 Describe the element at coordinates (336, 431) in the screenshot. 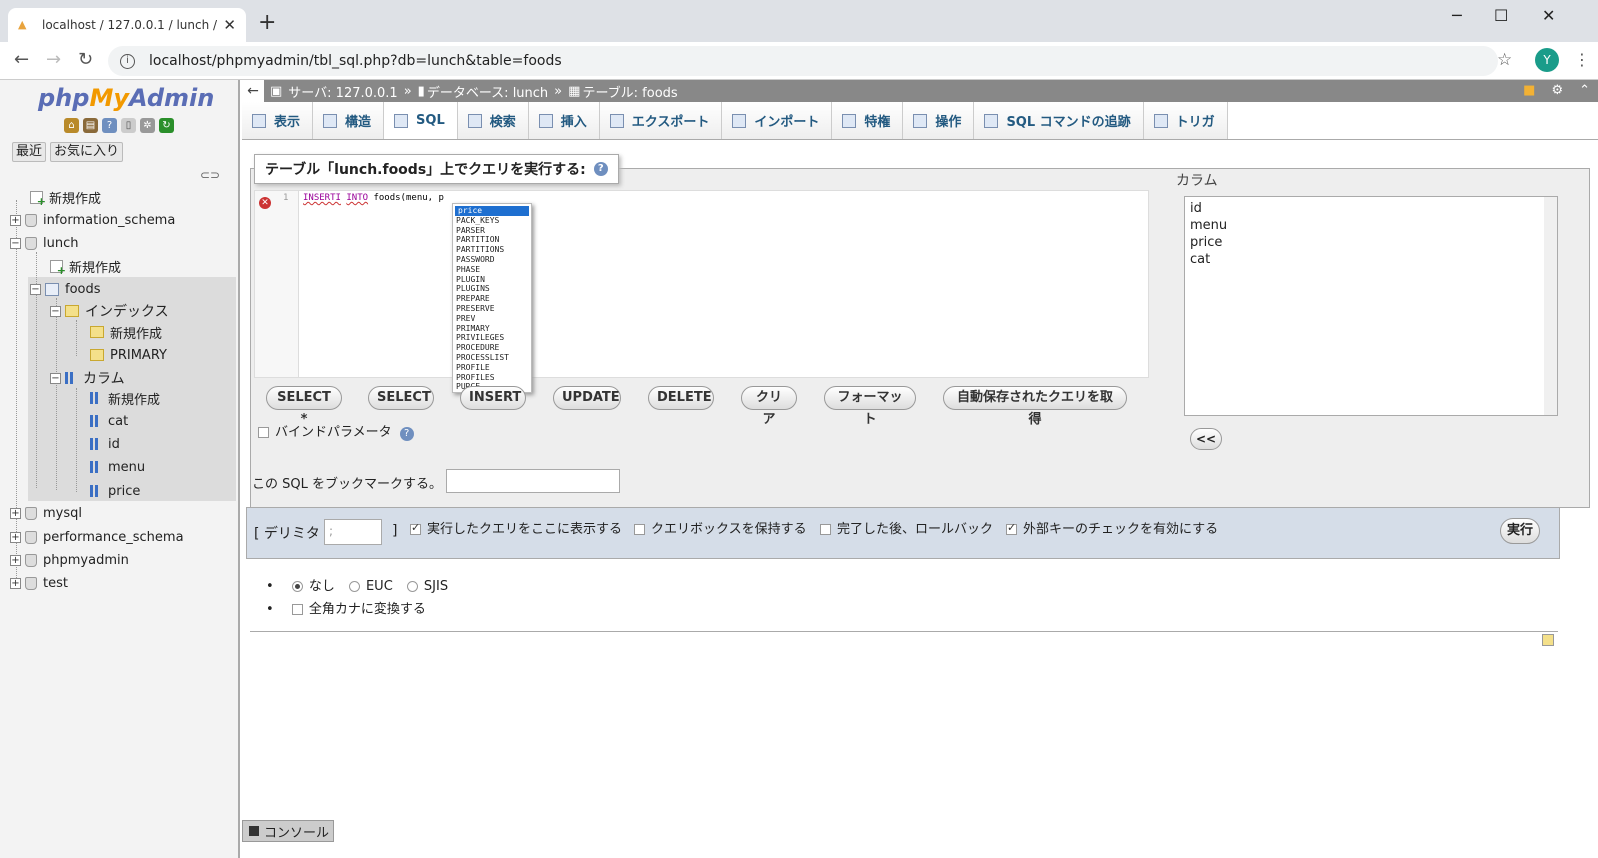

I see `bind-params-option: バインドパラメータ?` at that location.